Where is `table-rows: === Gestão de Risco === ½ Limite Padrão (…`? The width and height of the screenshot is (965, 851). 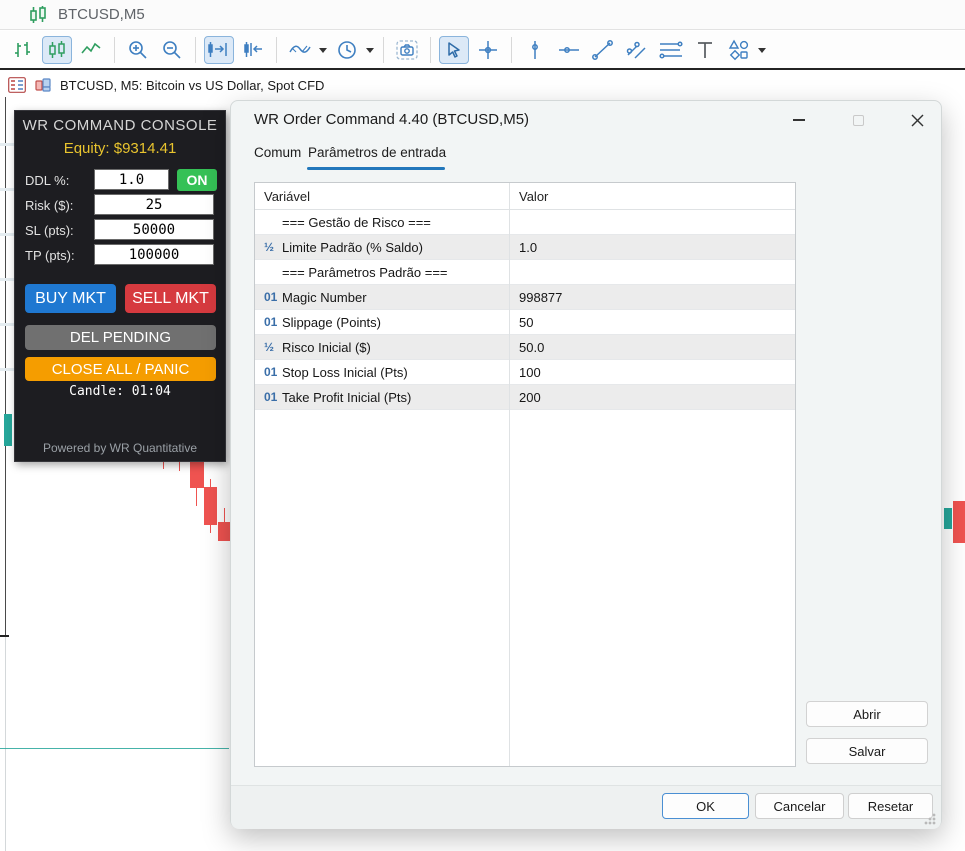
table-rows: === Gestão de Risco === ½ Limite Padrão (… is located at coordinates (525, 310).